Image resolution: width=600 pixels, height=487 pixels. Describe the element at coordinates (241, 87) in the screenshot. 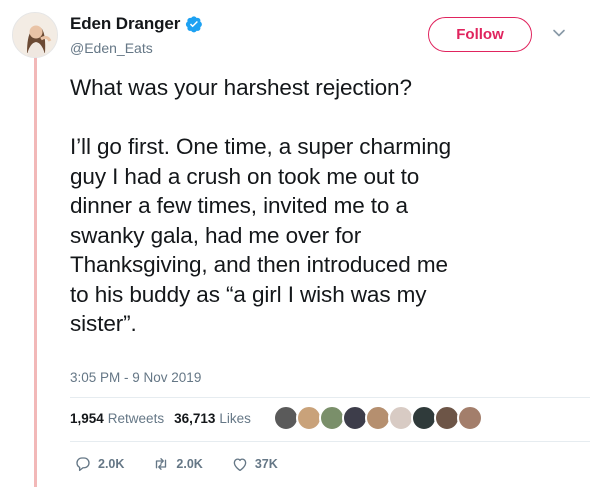

I see `tweet-line: What was your harshest rejection?` at that location.